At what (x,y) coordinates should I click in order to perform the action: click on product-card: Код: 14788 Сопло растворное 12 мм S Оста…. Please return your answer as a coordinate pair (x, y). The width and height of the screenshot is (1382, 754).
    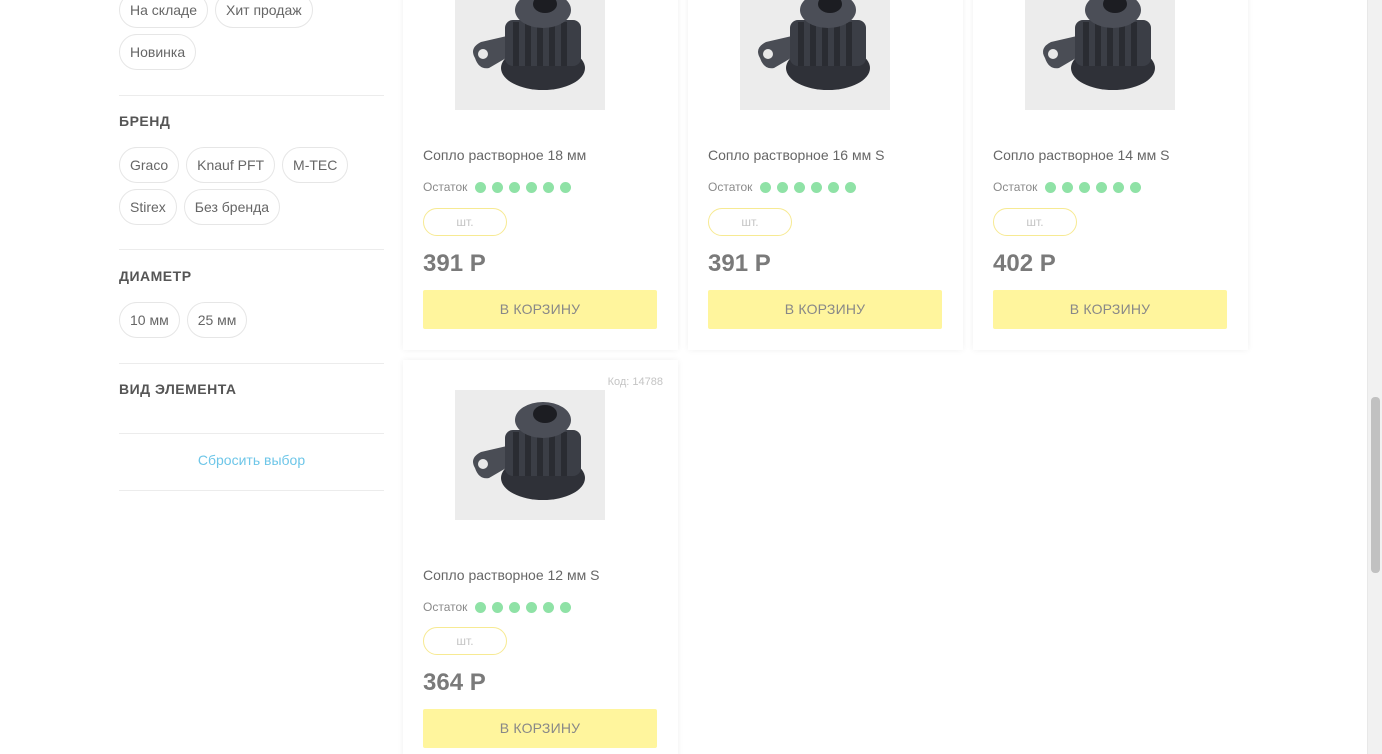
    Looking at the image, I should click on (540, 557).